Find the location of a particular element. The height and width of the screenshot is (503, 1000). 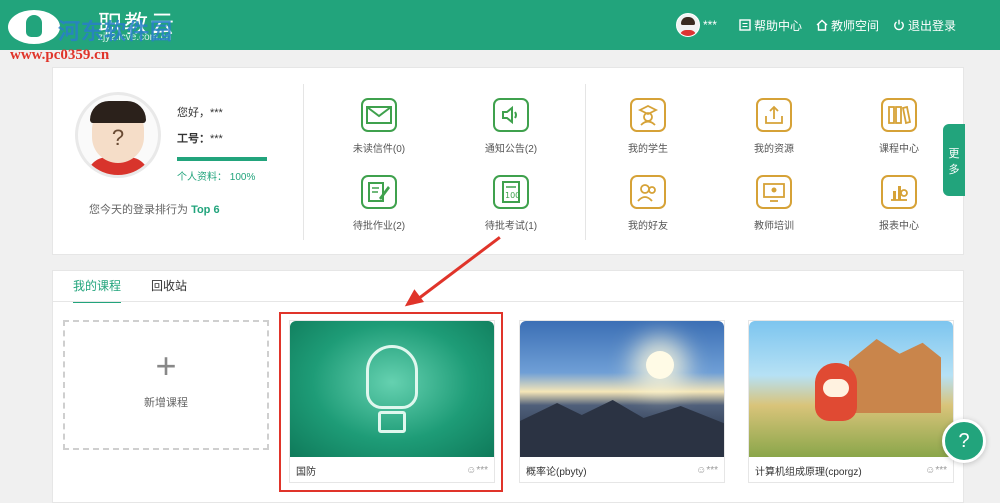

power-icon is located at coordinates (899, 25).